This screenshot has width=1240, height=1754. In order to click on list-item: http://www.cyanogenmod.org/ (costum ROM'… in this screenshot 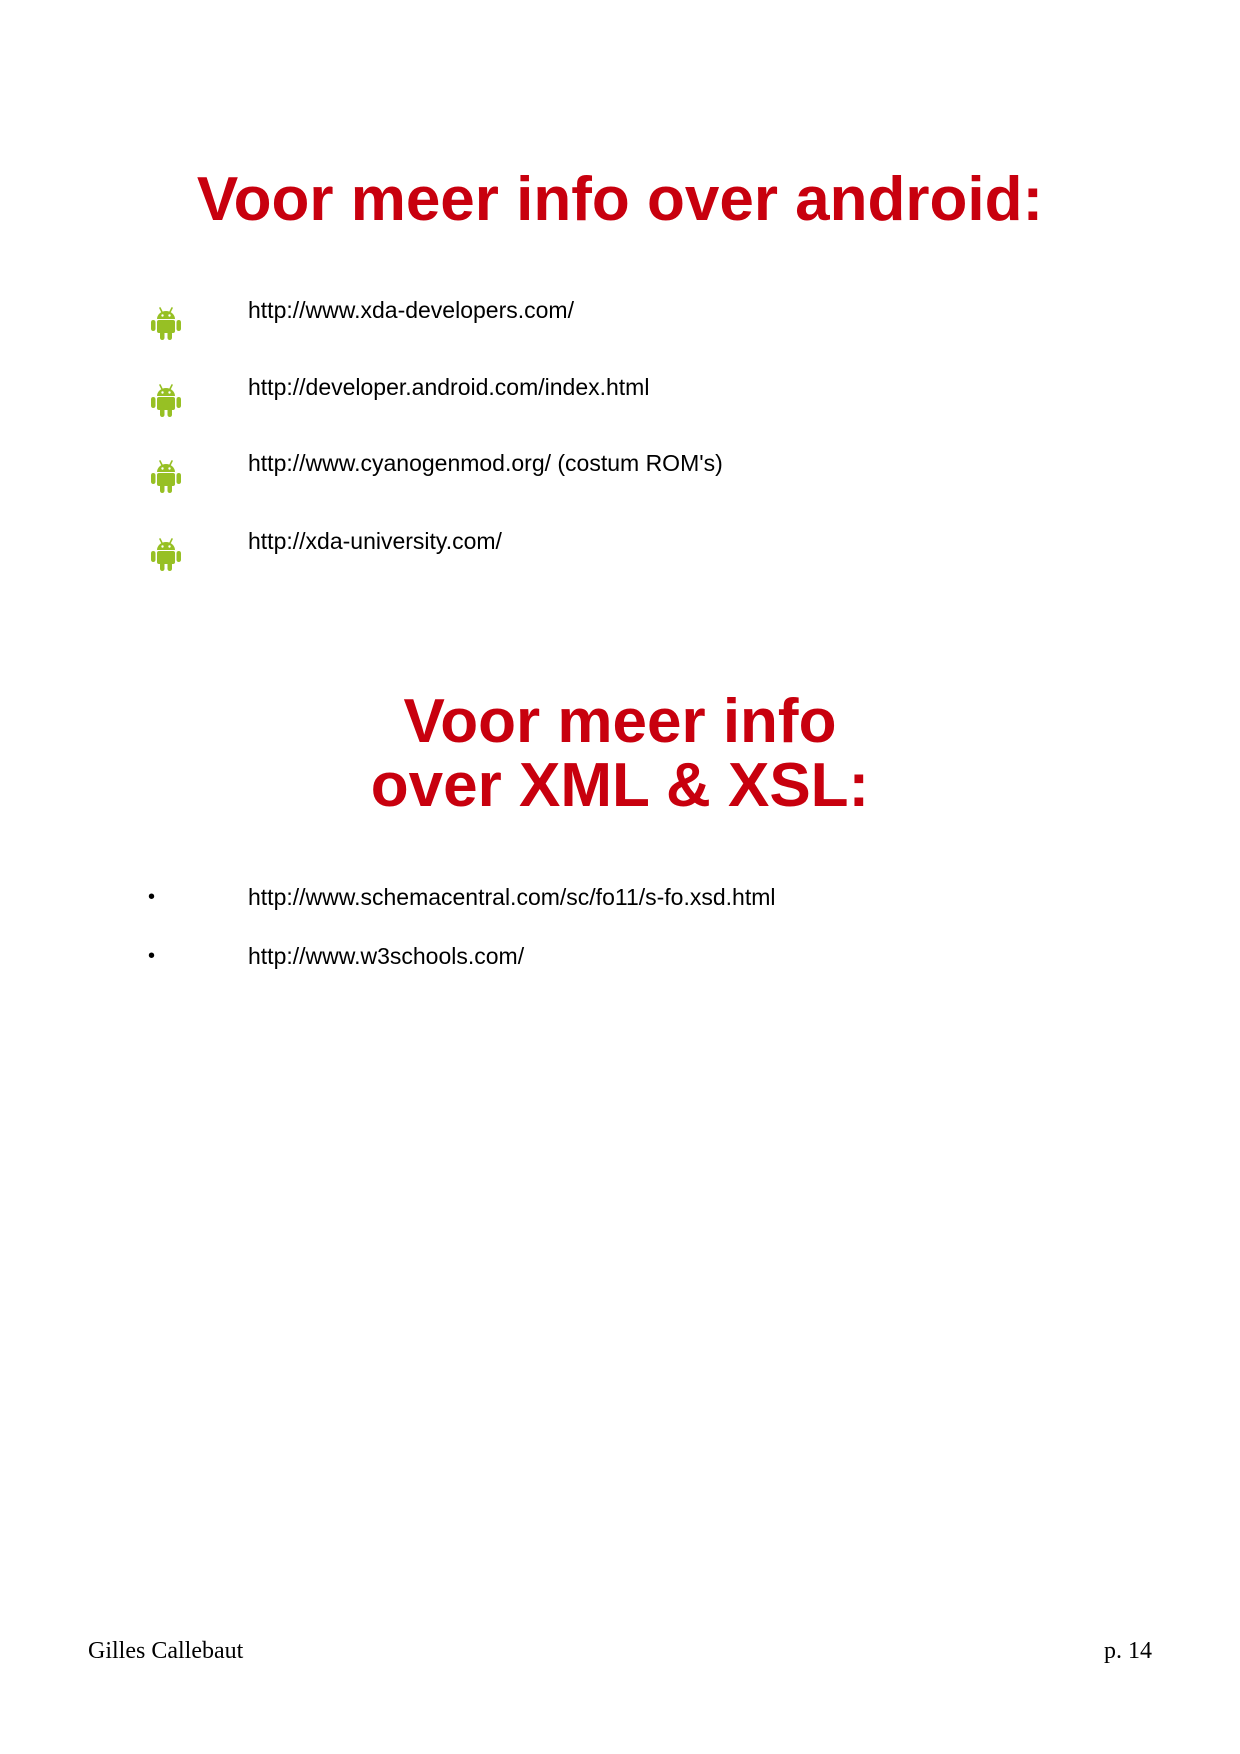, I will do `click(620, 471)`.